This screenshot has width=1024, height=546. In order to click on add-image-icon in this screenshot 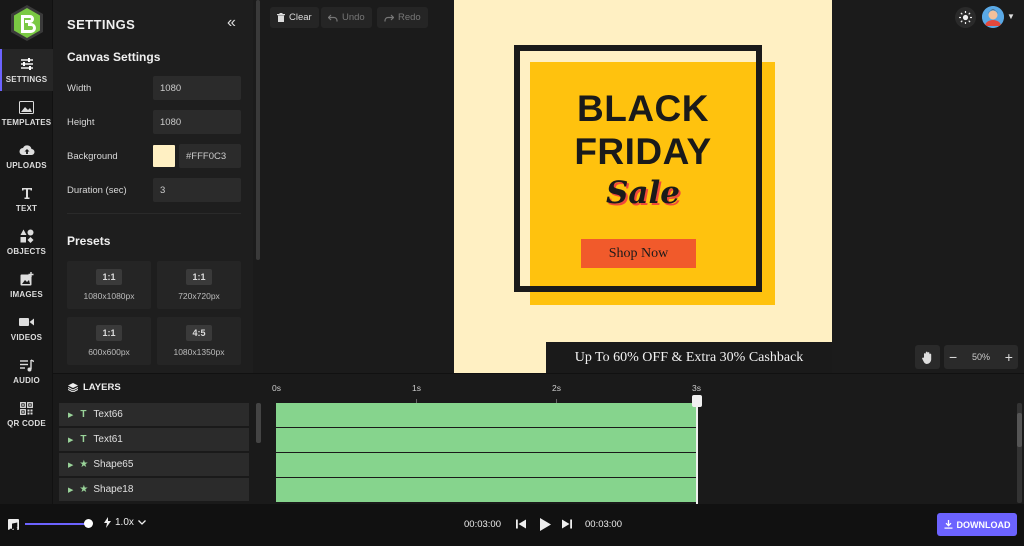, I will do `click(27, 279)`.